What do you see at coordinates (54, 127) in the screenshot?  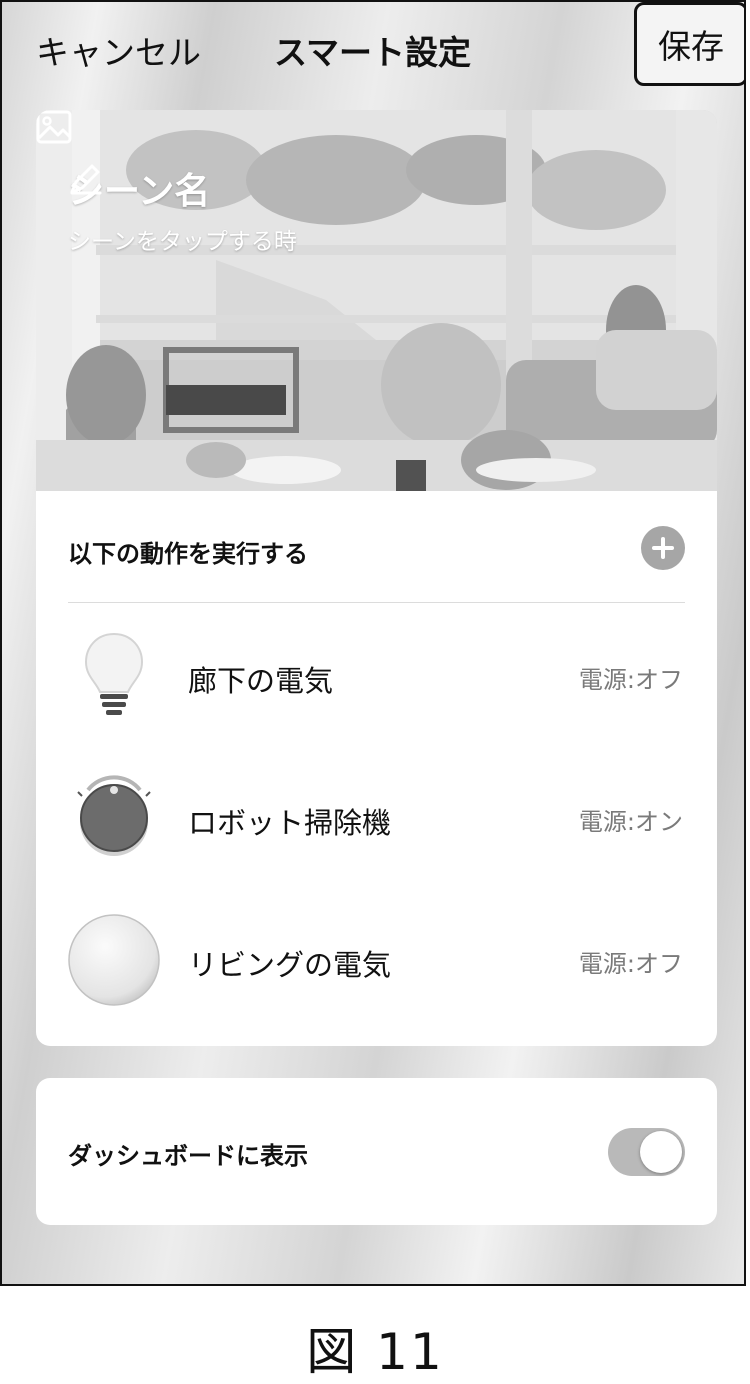 I see `change-image-icon` at bounding box center [54, 127].